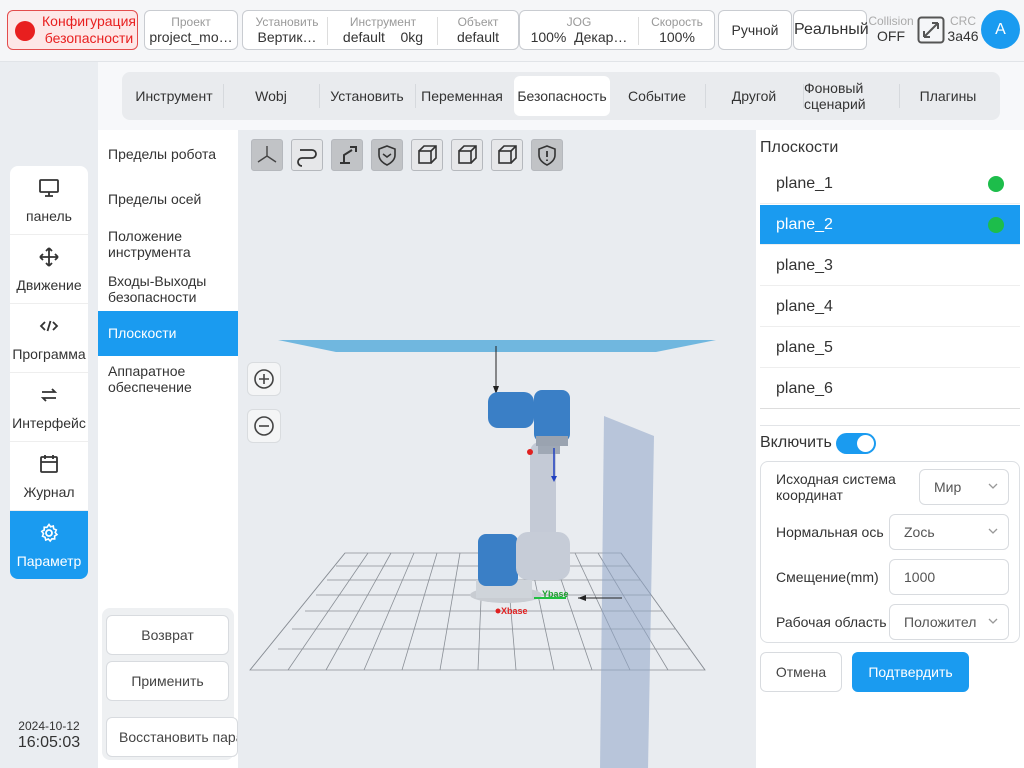  What do you see at coordinates (49, 742) in the screenshot?
I see `time-display: 16:05:03` at bounding box center [49, 742].